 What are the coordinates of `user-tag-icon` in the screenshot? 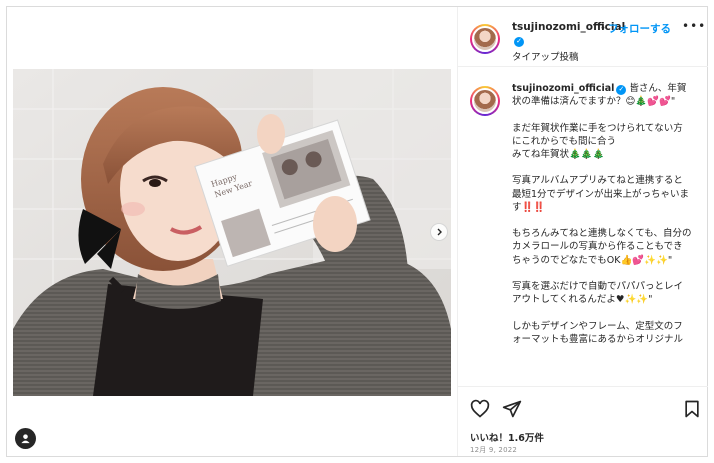 It's located at (25, 439).